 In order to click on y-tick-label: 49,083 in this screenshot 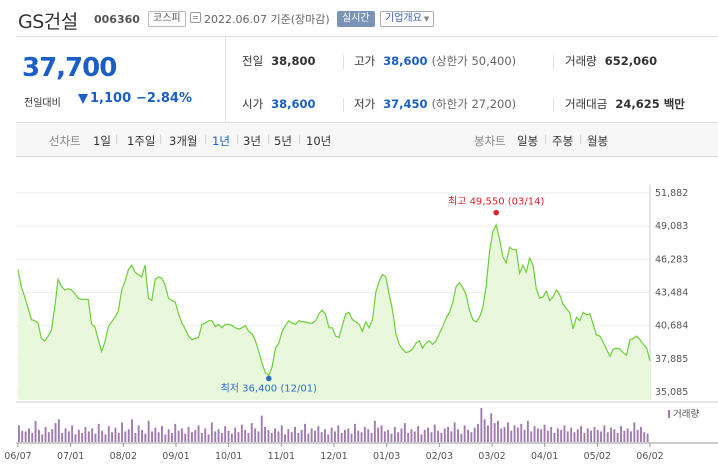, I will do `click(671, 226)`.